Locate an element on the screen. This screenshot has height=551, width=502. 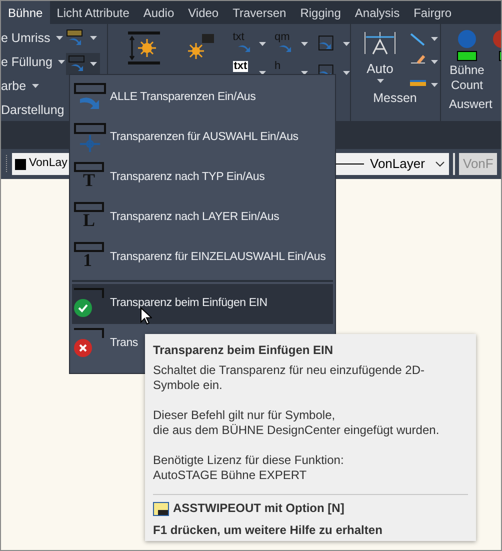
tooltip-text: Schaltet die Transparenz für neu einzufügende 2D-Symbole ein. is located at coordinates (289, 378).